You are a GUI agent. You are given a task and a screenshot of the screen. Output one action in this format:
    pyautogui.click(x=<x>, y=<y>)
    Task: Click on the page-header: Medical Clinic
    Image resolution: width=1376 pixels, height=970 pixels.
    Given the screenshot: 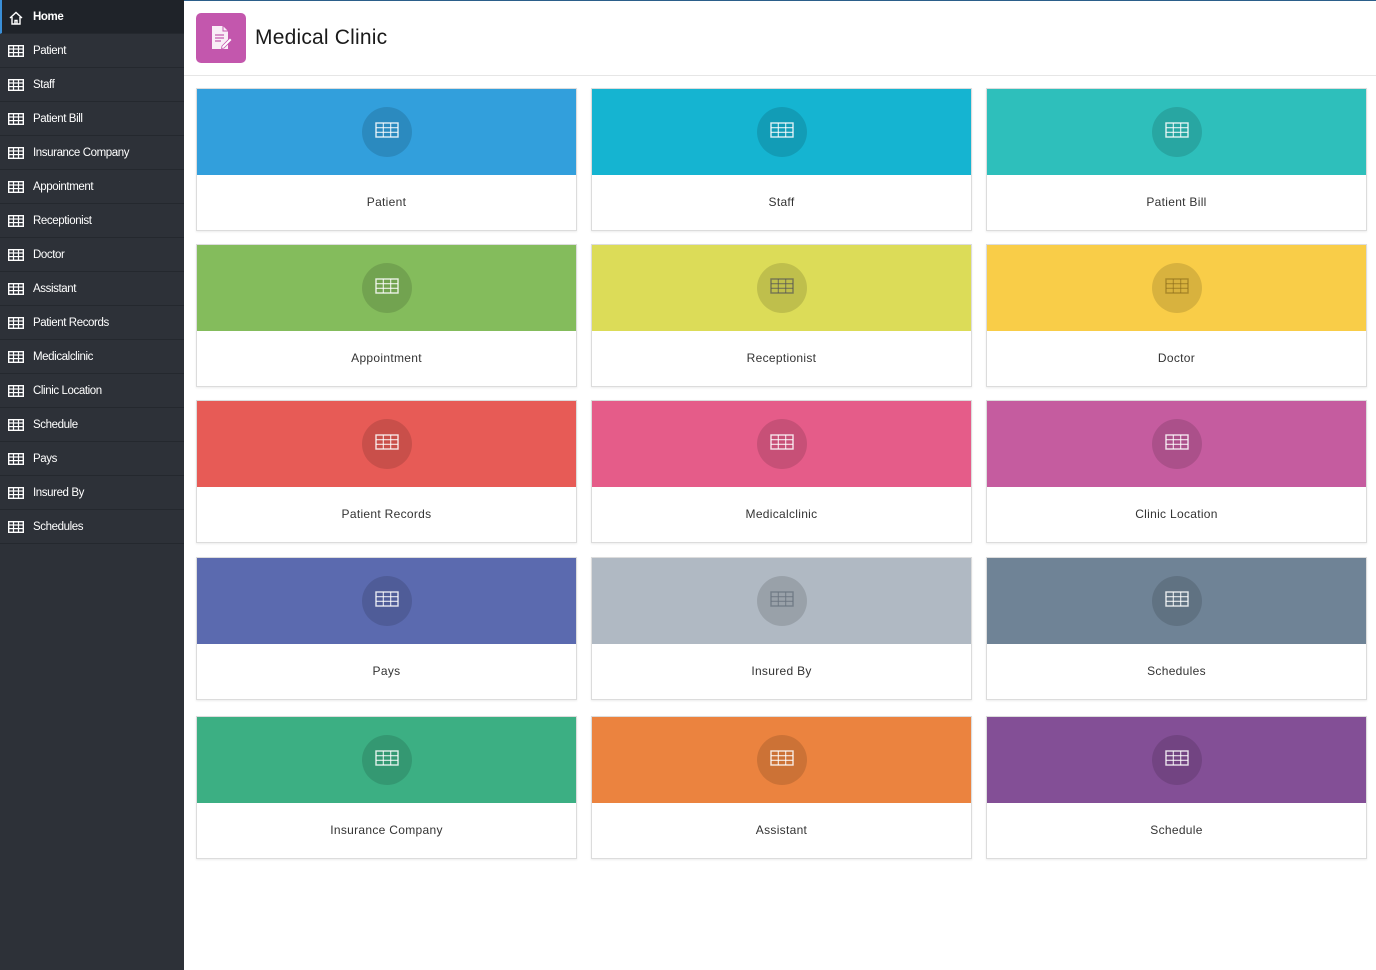 What is the action you would take?
    pyautogui.click(x=780, y=38)
    